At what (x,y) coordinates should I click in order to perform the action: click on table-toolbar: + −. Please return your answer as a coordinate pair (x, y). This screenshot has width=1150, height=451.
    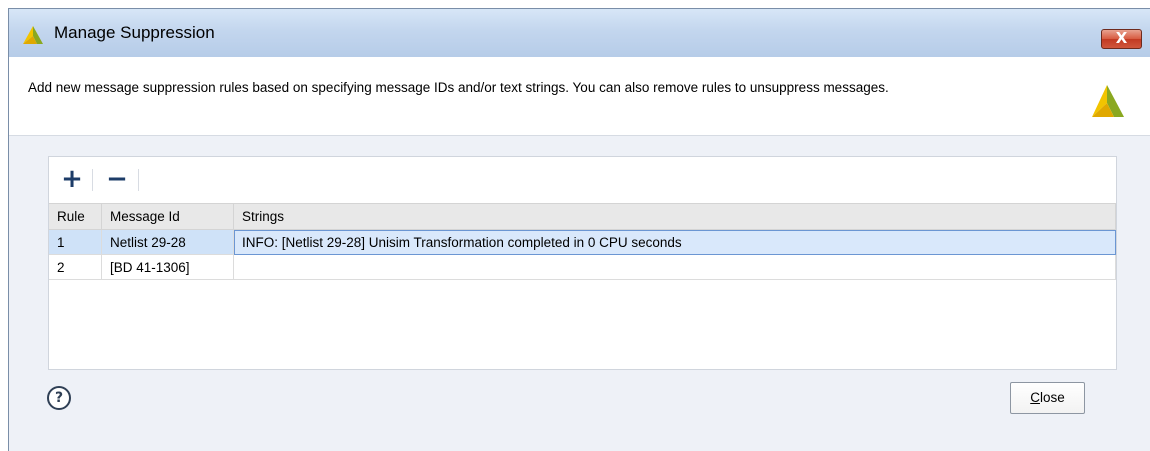
    Looking at the image, I should click on (582, 180).